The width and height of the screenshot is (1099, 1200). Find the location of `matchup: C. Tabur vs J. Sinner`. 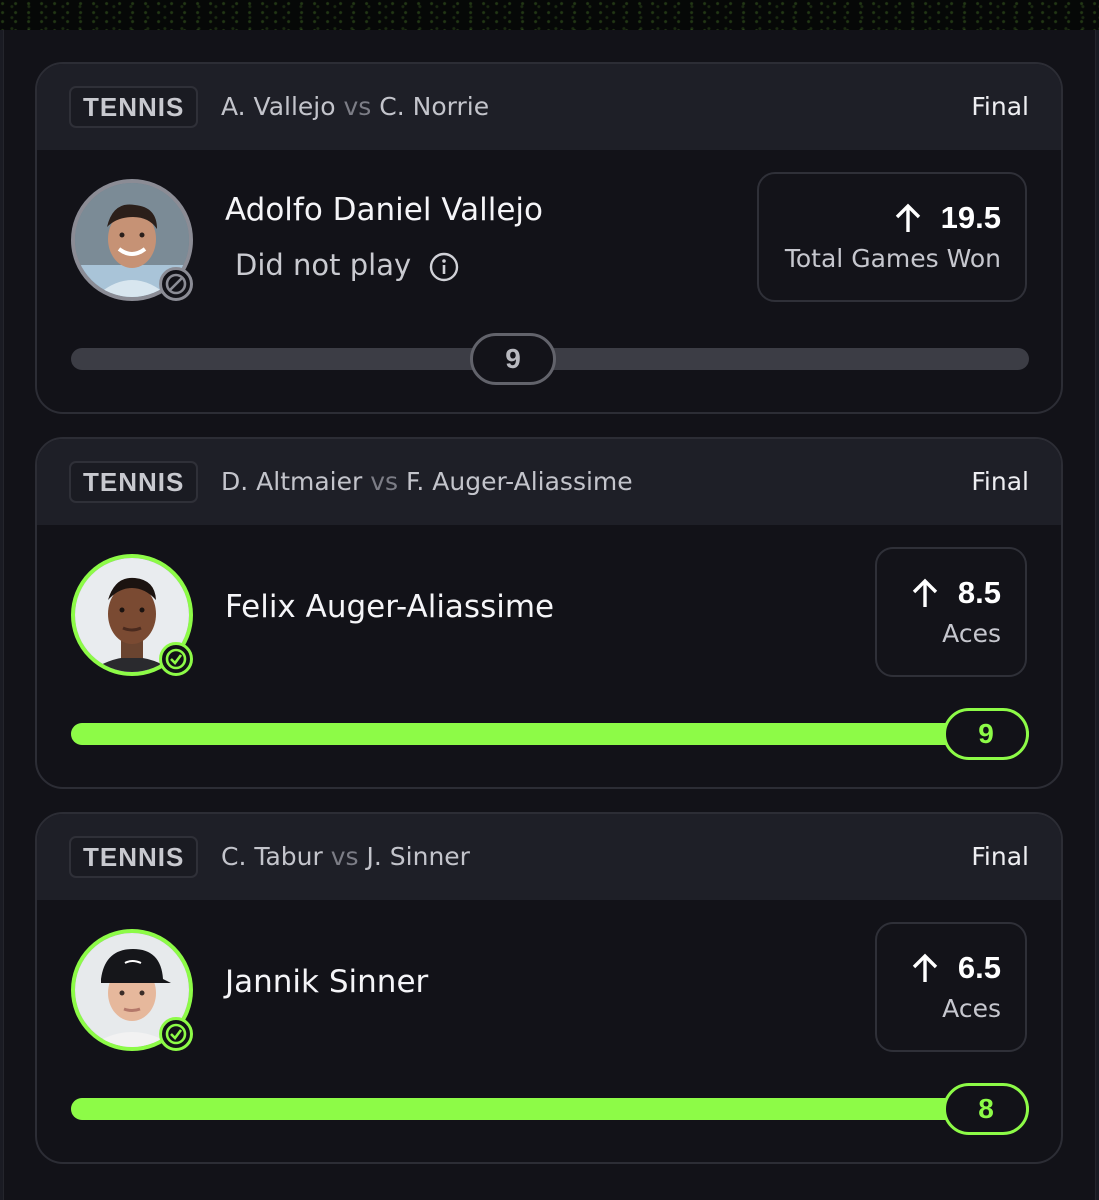

matchup: C. Tabur vs J. Sinner is located at coordinates (345, 857).